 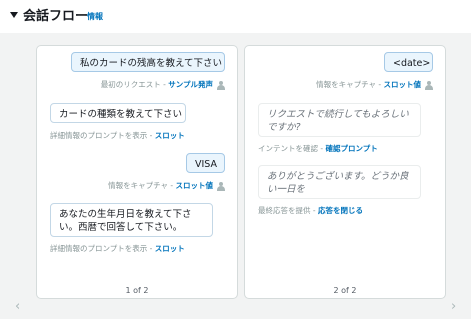 What do you see at coordinates (340, 210) in the screenshot?
I see `closing-response-link: 応答を閉じる` at bounding box center [340, 210].